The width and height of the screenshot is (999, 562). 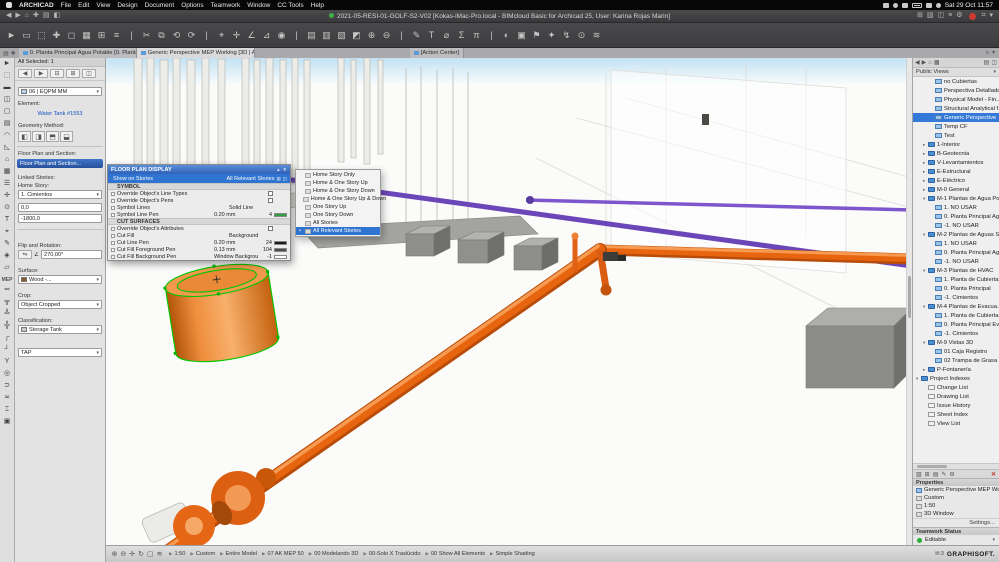 I want to click on mep-tool-icon: ◎, so click(x=7, y=374).